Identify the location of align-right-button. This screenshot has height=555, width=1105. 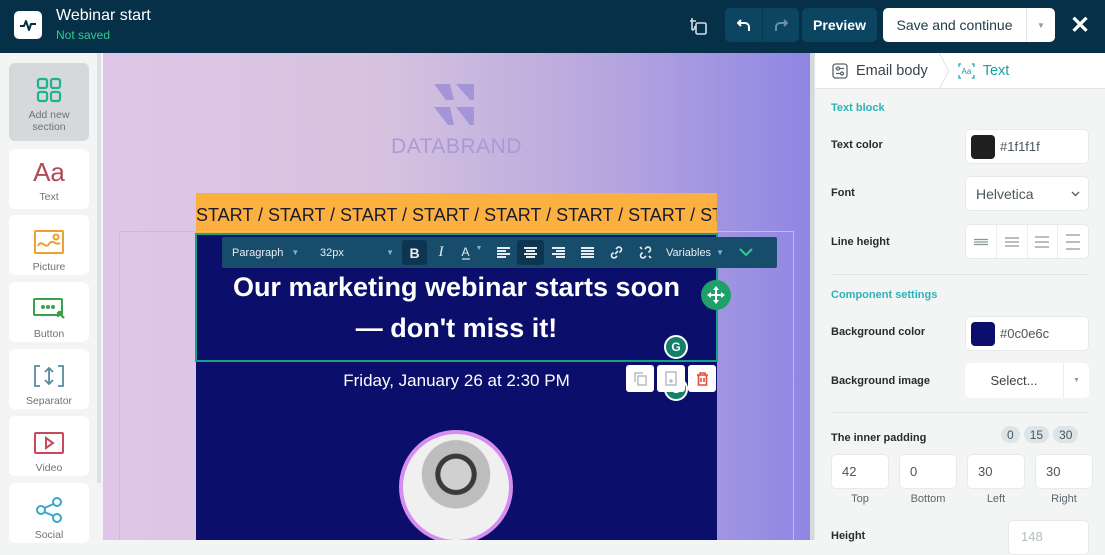
(558, 252).